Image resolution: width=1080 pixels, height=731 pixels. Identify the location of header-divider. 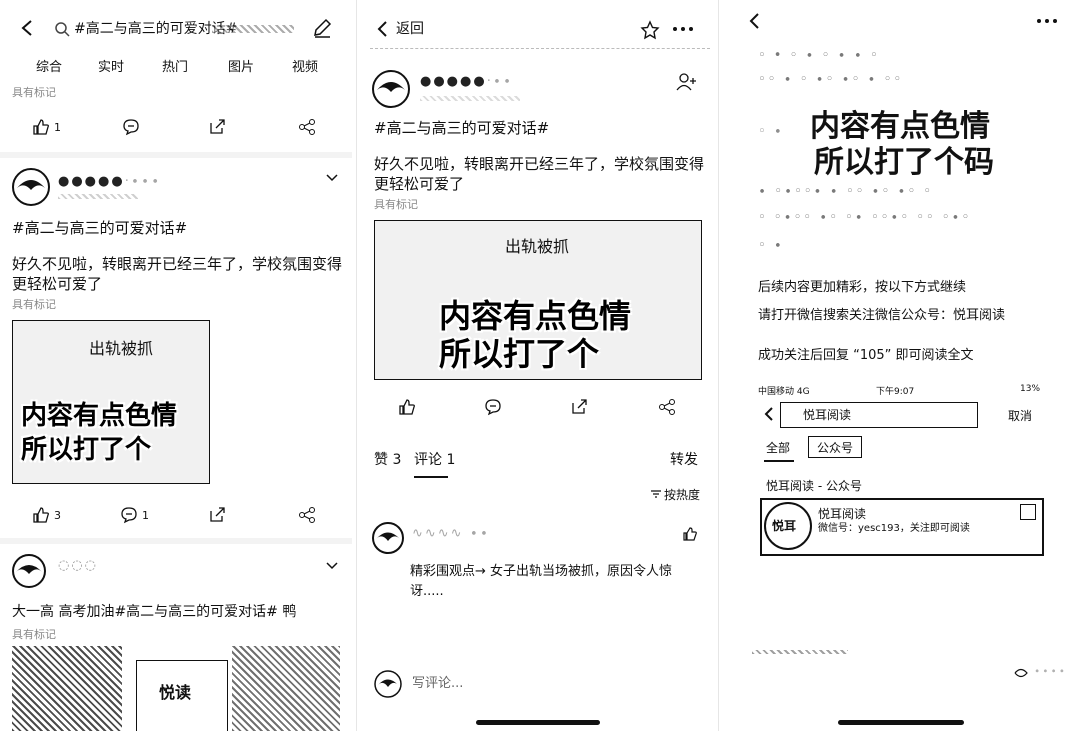
(540, 49).